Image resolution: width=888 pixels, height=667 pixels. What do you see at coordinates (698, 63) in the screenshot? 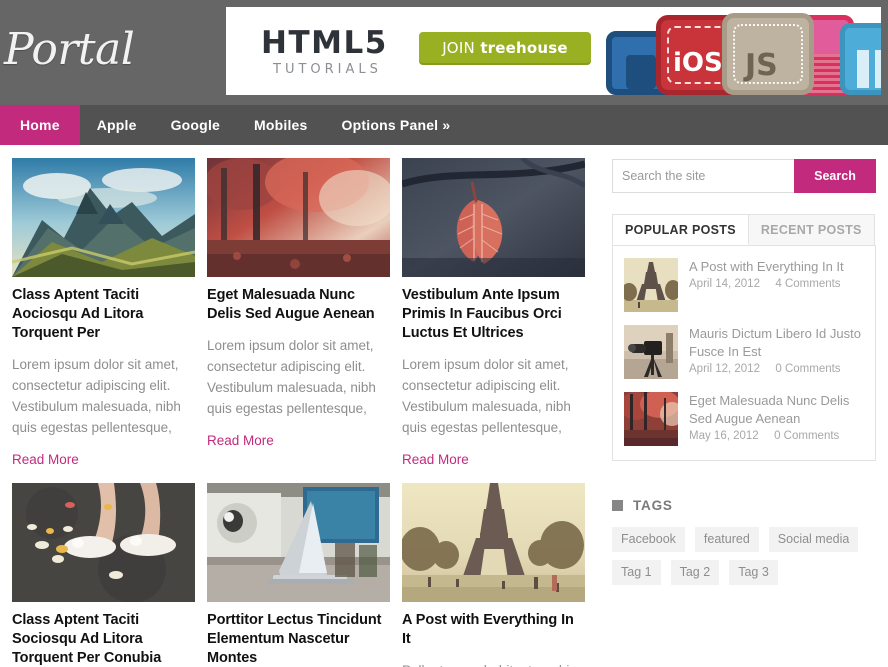
I see `badge-ios-label: iOS` at bounding box center [698, 63].